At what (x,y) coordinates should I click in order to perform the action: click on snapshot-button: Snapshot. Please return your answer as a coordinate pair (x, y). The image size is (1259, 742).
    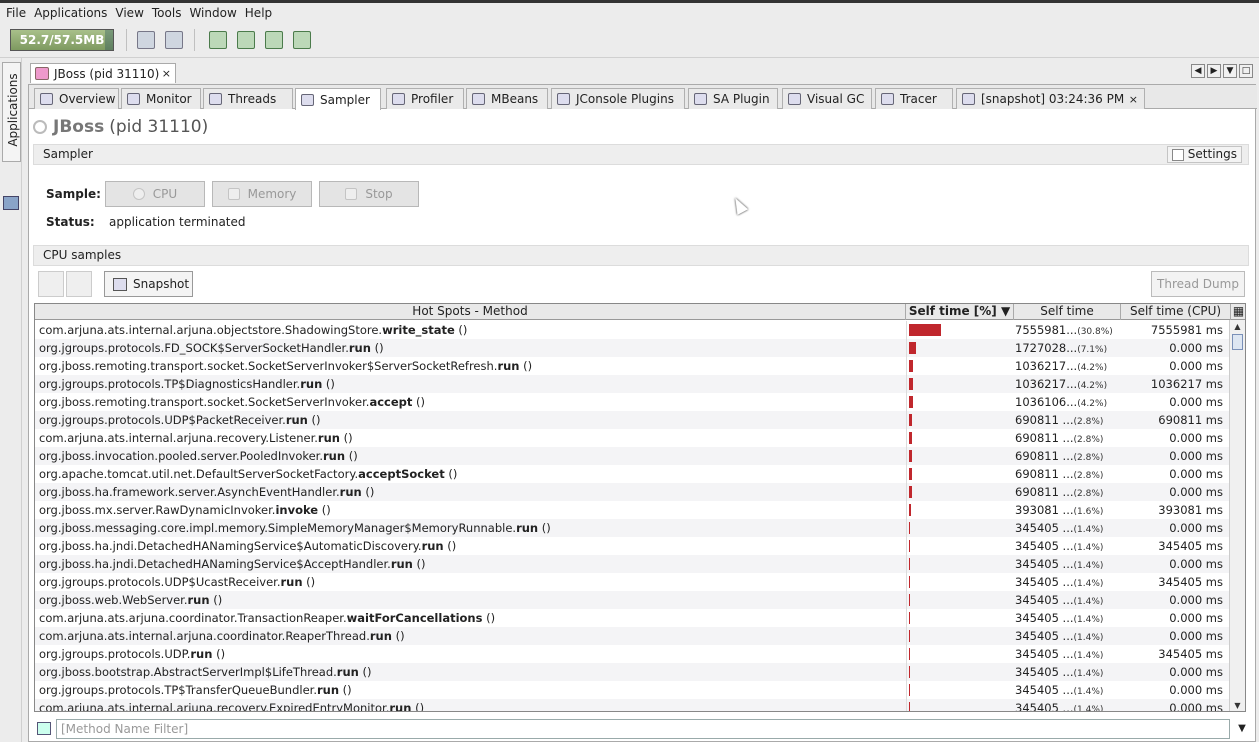
    Looking at the image, I should click on (148, 284).